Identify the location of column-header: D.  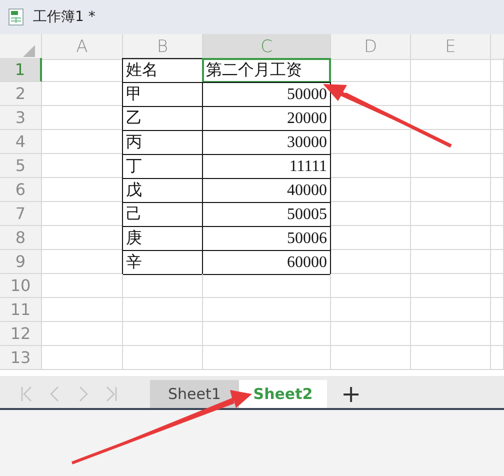
(371, 47).